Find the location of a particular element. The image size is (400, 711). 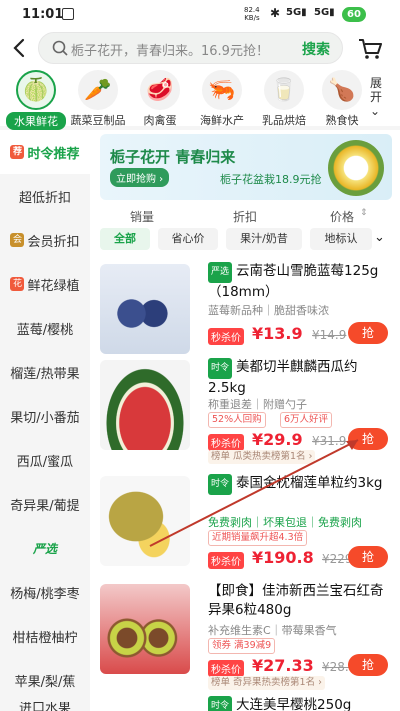

product-price: ¥29.9 is located at coordinates (277, 439).